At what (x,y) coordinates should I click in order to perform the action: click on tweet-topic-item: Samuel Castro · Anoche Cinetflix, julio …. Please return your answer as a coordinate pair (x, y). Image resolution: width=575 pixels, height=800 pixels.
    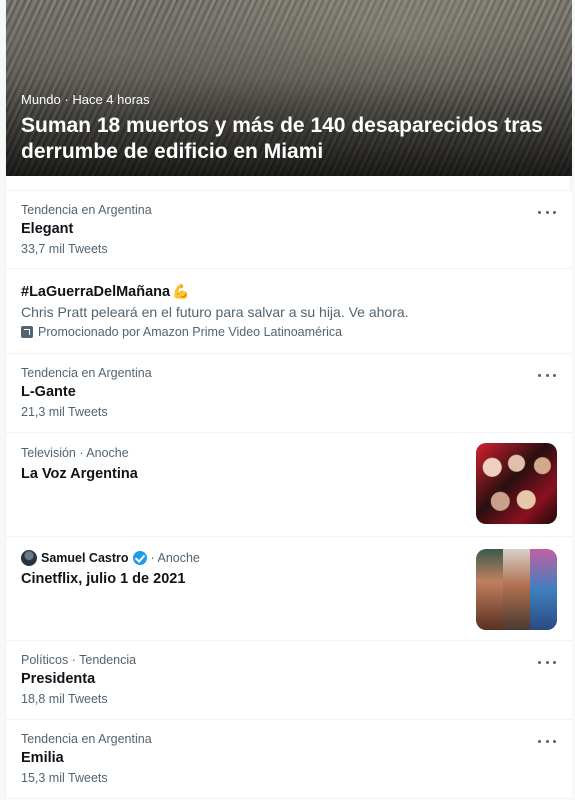
    Looking at the image, I should click on (289, 589).